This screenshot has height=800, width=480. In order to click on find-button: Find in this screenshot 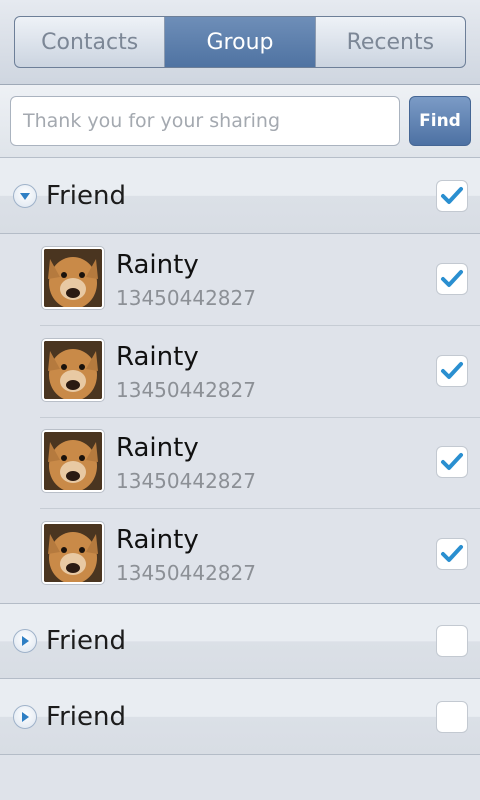, I will do `click(440, 121)`.